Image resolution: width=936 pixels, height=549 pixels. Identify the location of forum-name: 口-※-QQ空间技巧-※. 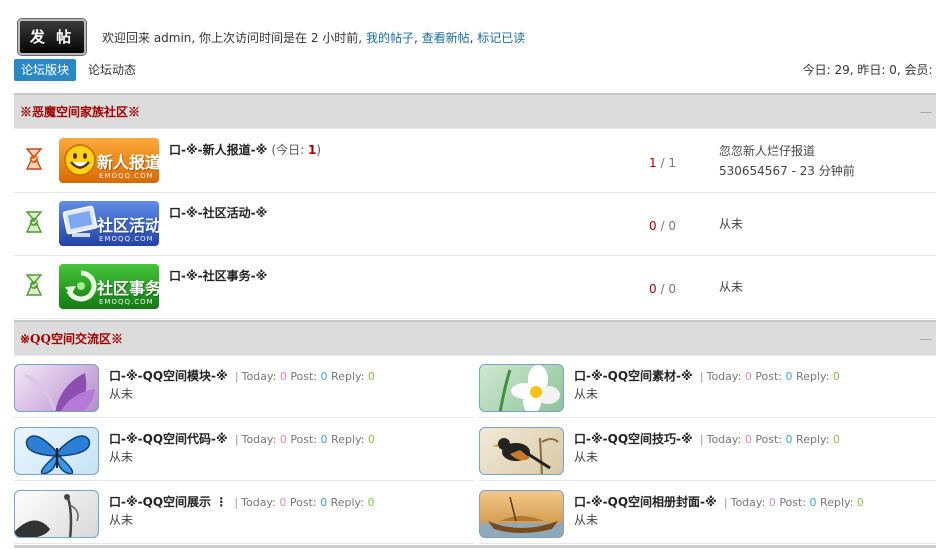
(633, 439).